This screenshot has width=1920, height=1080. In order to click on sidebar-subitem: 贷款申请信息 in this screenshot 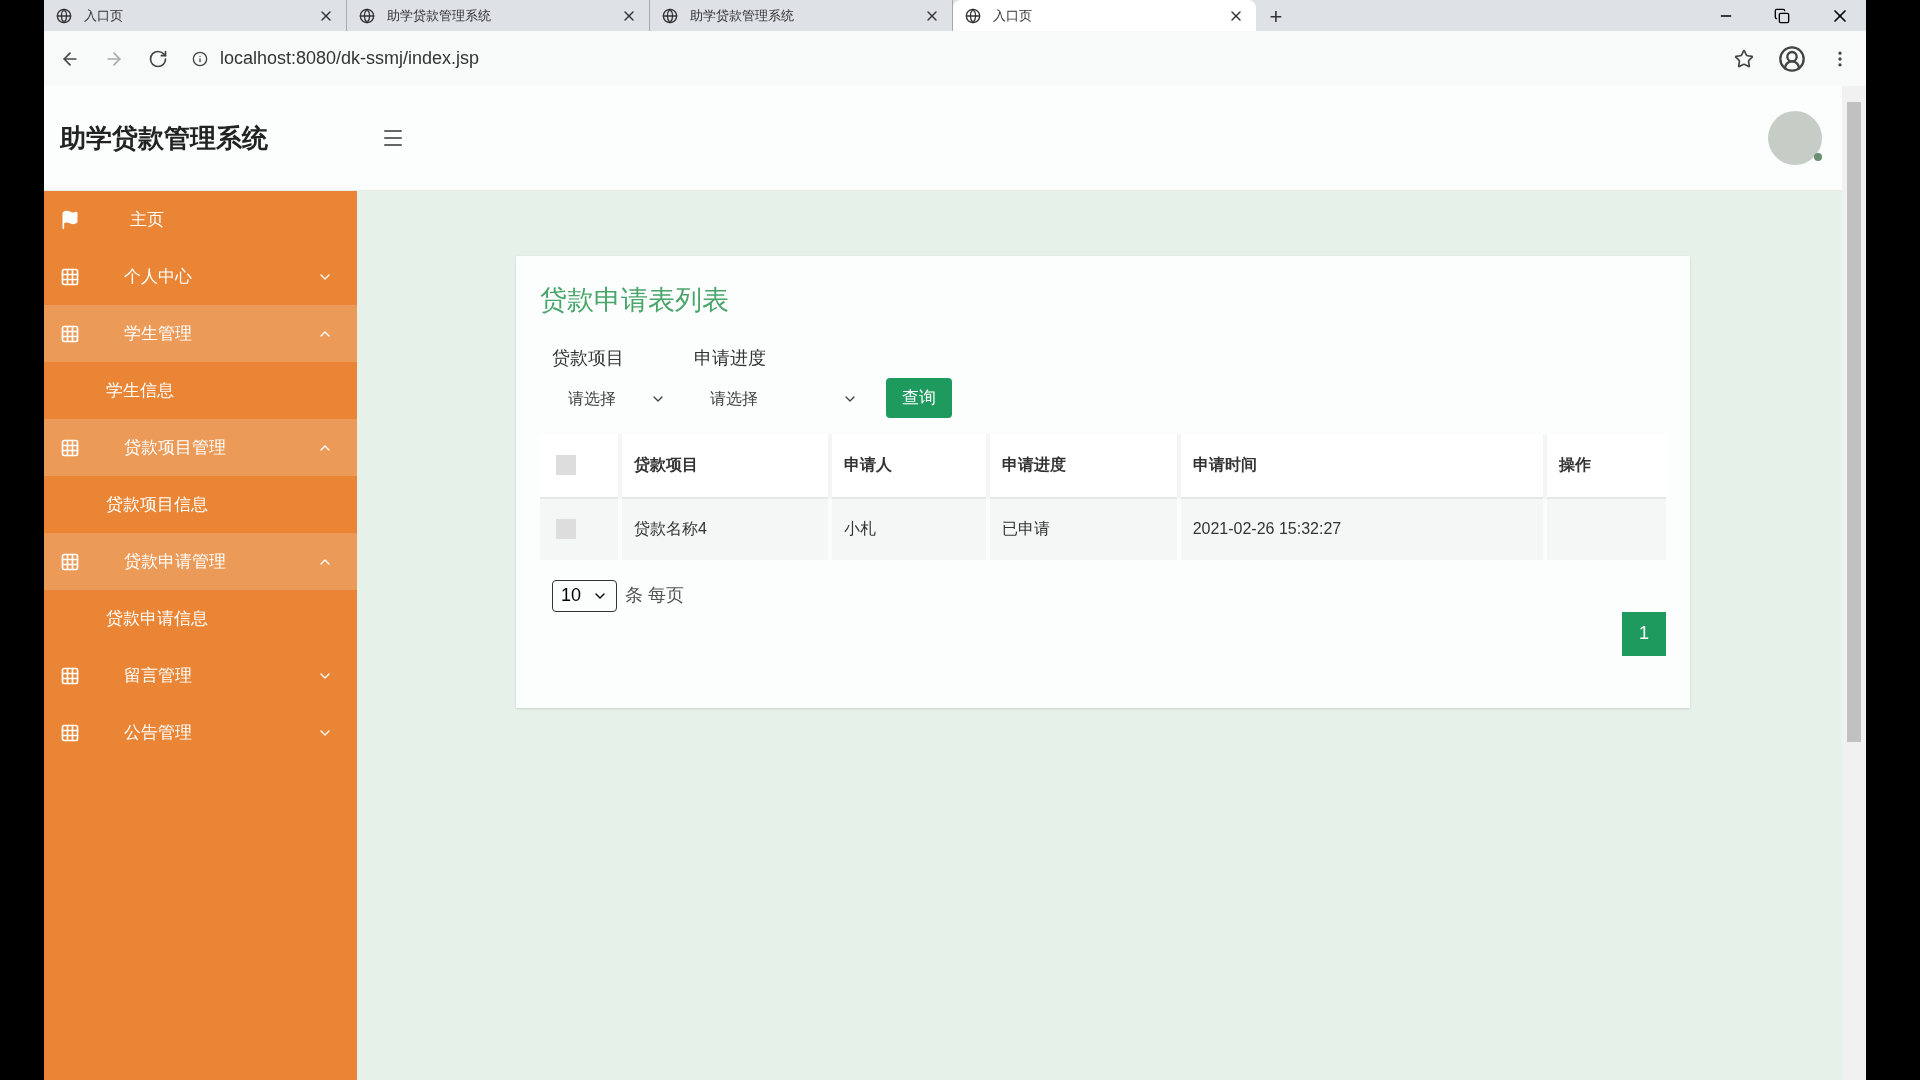, I will do `click(200, 618)`.